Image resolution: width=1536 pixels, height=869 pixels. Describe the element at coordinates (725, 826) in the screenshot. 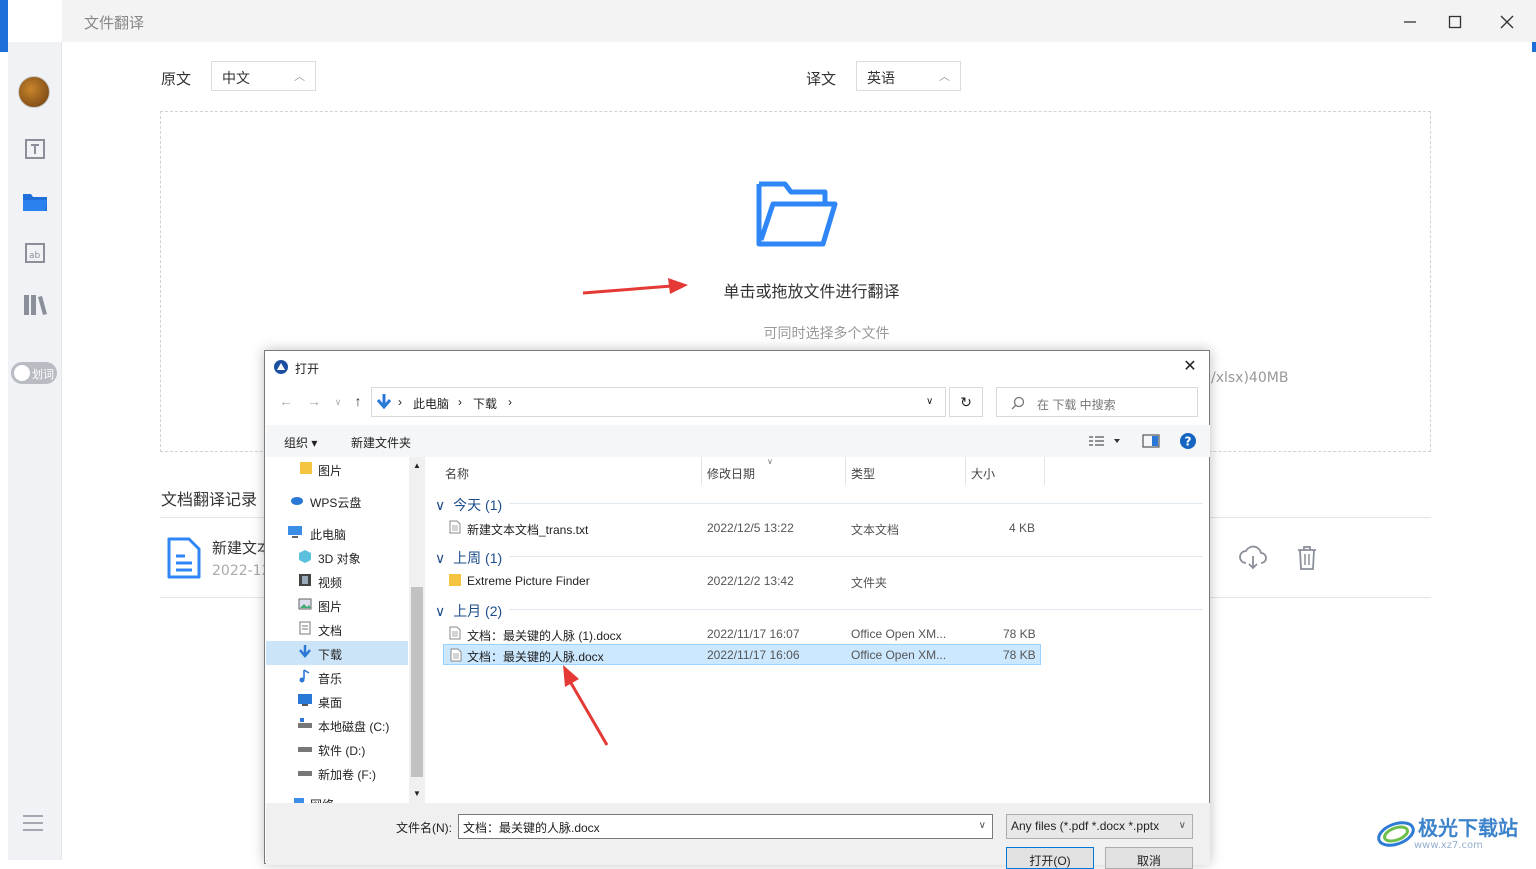

I see `filename-input: 文档：最关键的人脉.docx ∨` at that location.